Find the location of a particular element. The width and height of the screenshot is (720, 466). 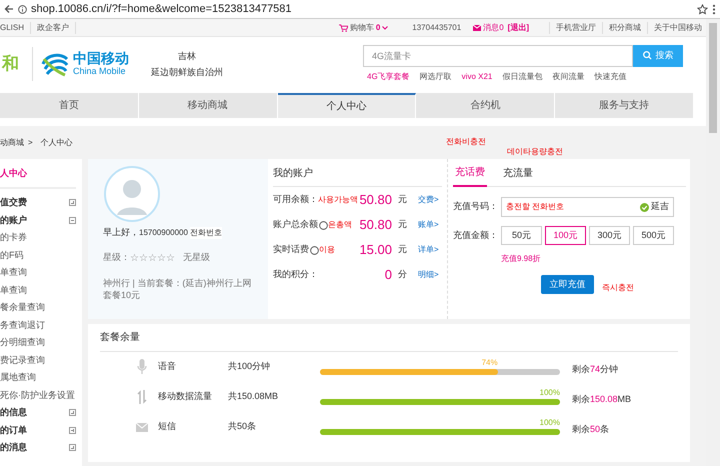

sidebar-group: 的订单 is located at coordinates (13, 430).